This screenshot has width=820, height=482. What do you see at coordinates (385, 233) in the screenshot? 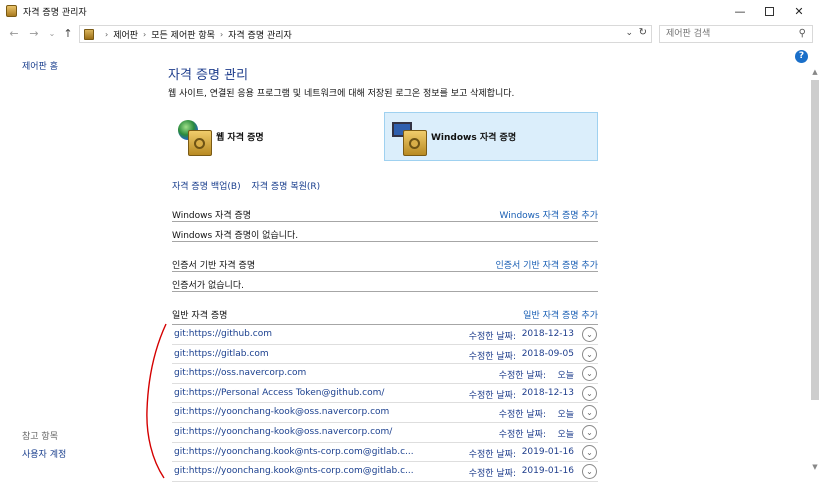
I see `windows-credentials-empty: Windows 자격 증명이 없습니다.` at bounding box center [385, 233].